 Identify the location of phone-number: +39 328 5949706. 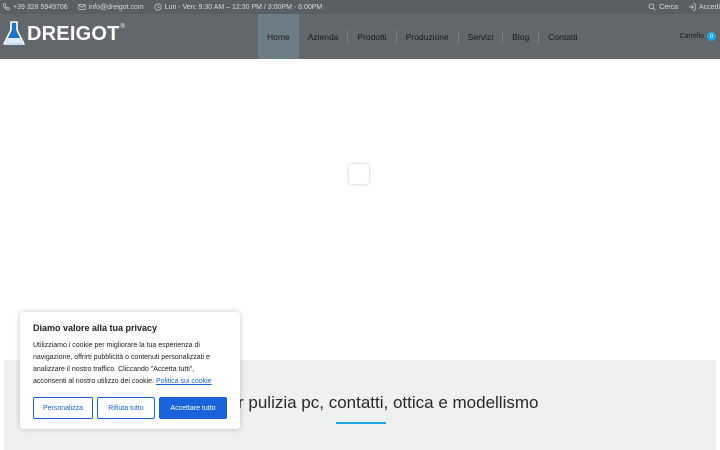
(40, 7).